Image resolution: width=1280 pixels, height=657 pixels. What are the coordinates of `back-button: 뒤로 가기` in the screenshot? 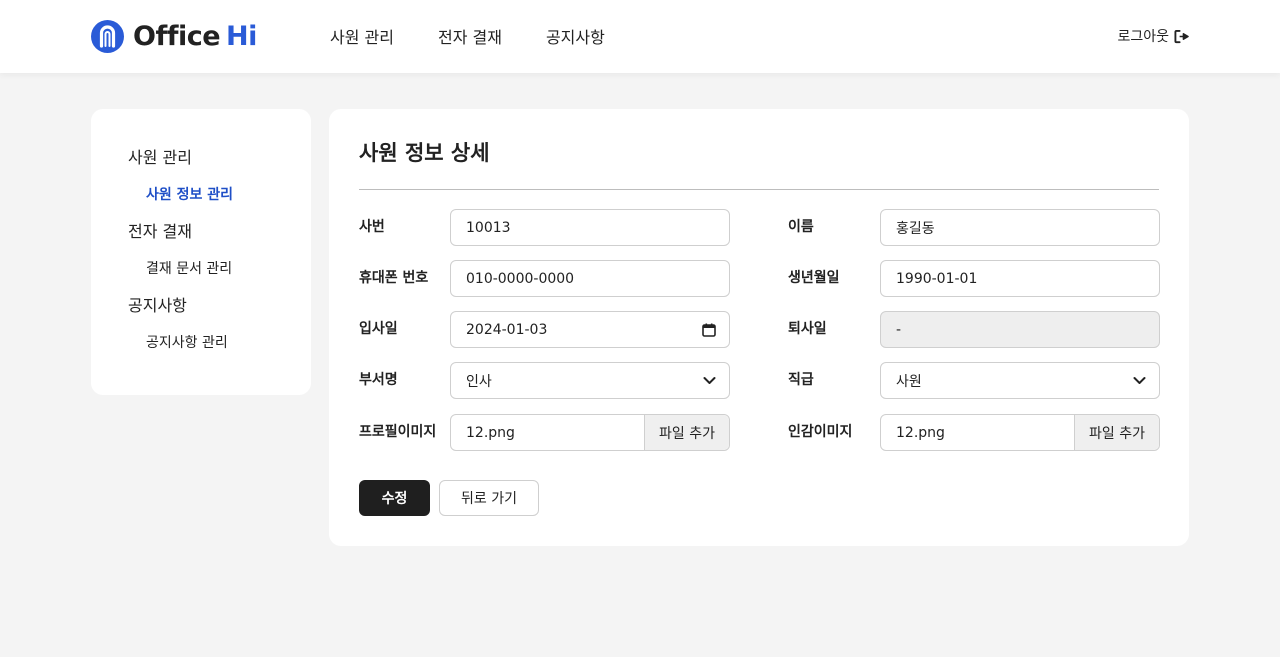 It's located at (489, 498).